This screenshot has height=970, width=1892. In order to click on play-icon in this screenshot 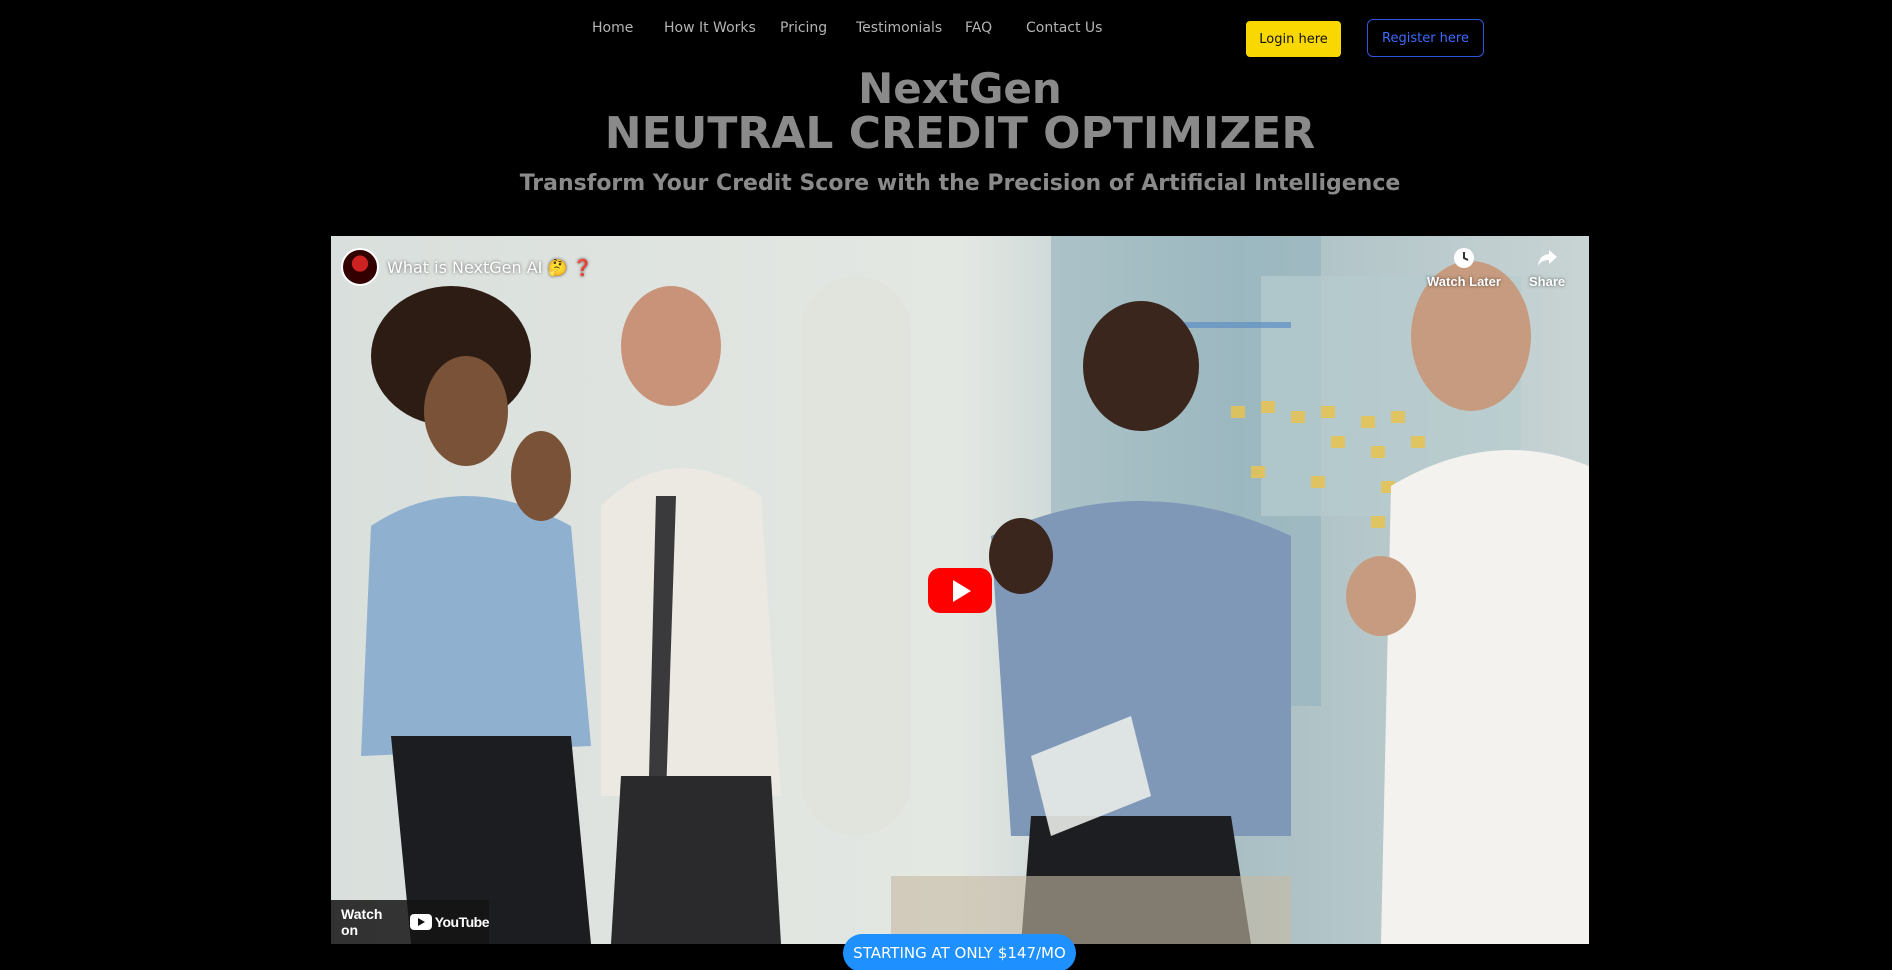, I will do `click(962, 590)`.